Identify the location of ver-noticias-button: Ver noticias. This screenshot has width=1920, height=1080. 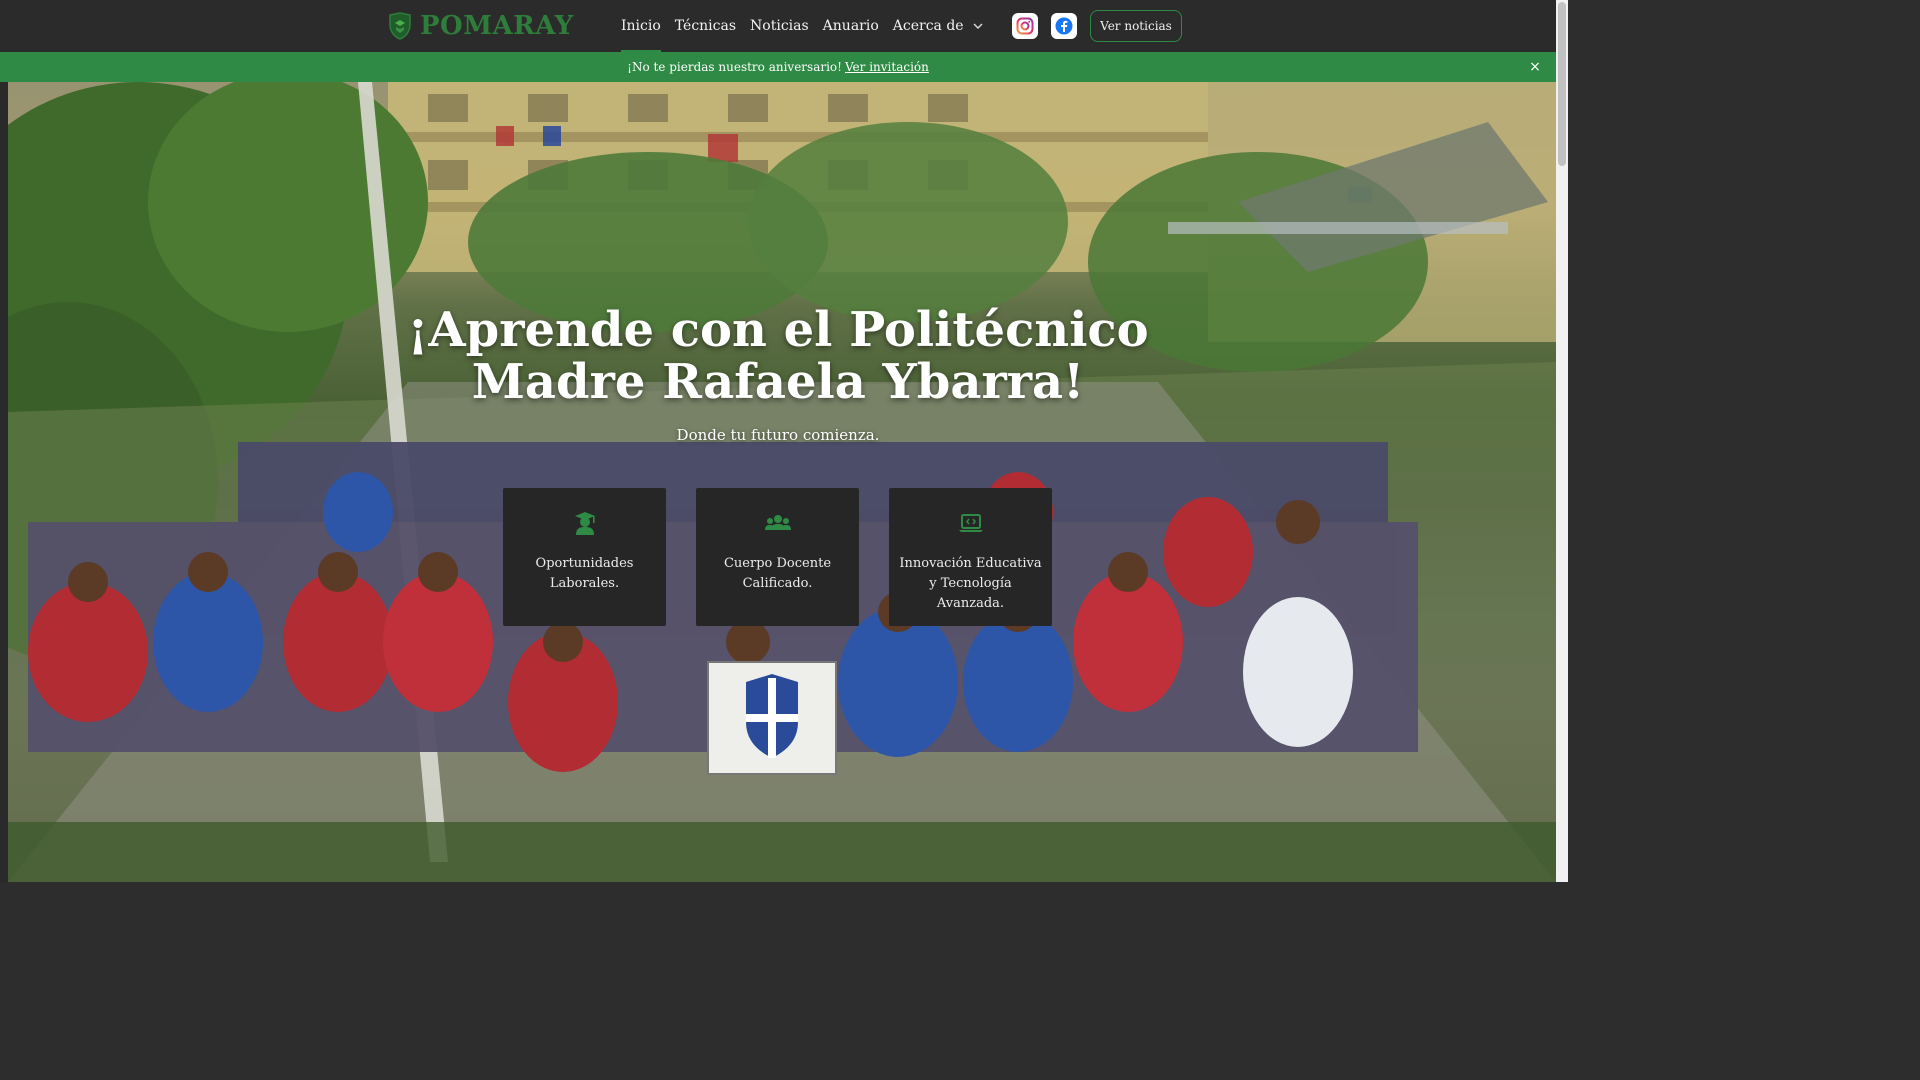
(1136, 26).